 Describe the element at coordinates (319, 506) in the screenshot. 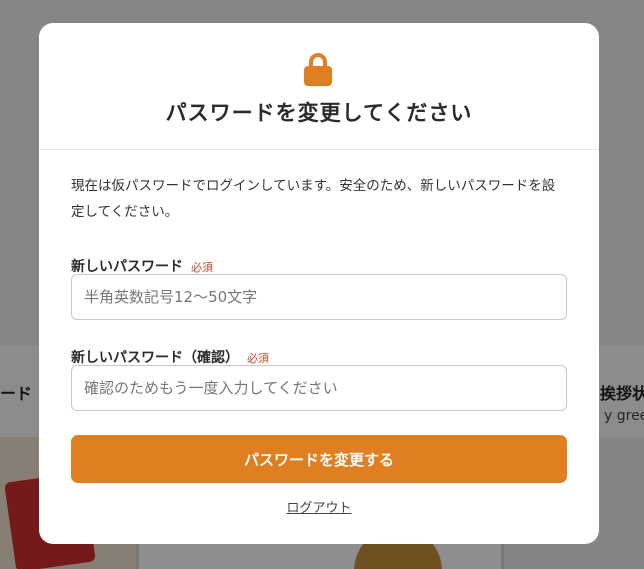

I see `logout-link: ログアウト` at that location.